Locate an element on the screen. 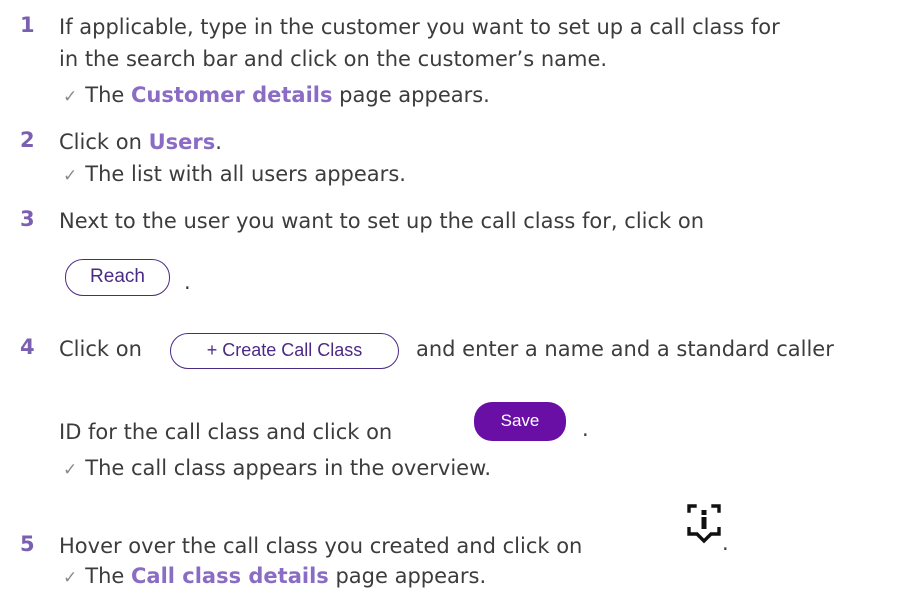 This screenshot has height=595, width=901. step-number: 4 is located at coordinates (27, 347).